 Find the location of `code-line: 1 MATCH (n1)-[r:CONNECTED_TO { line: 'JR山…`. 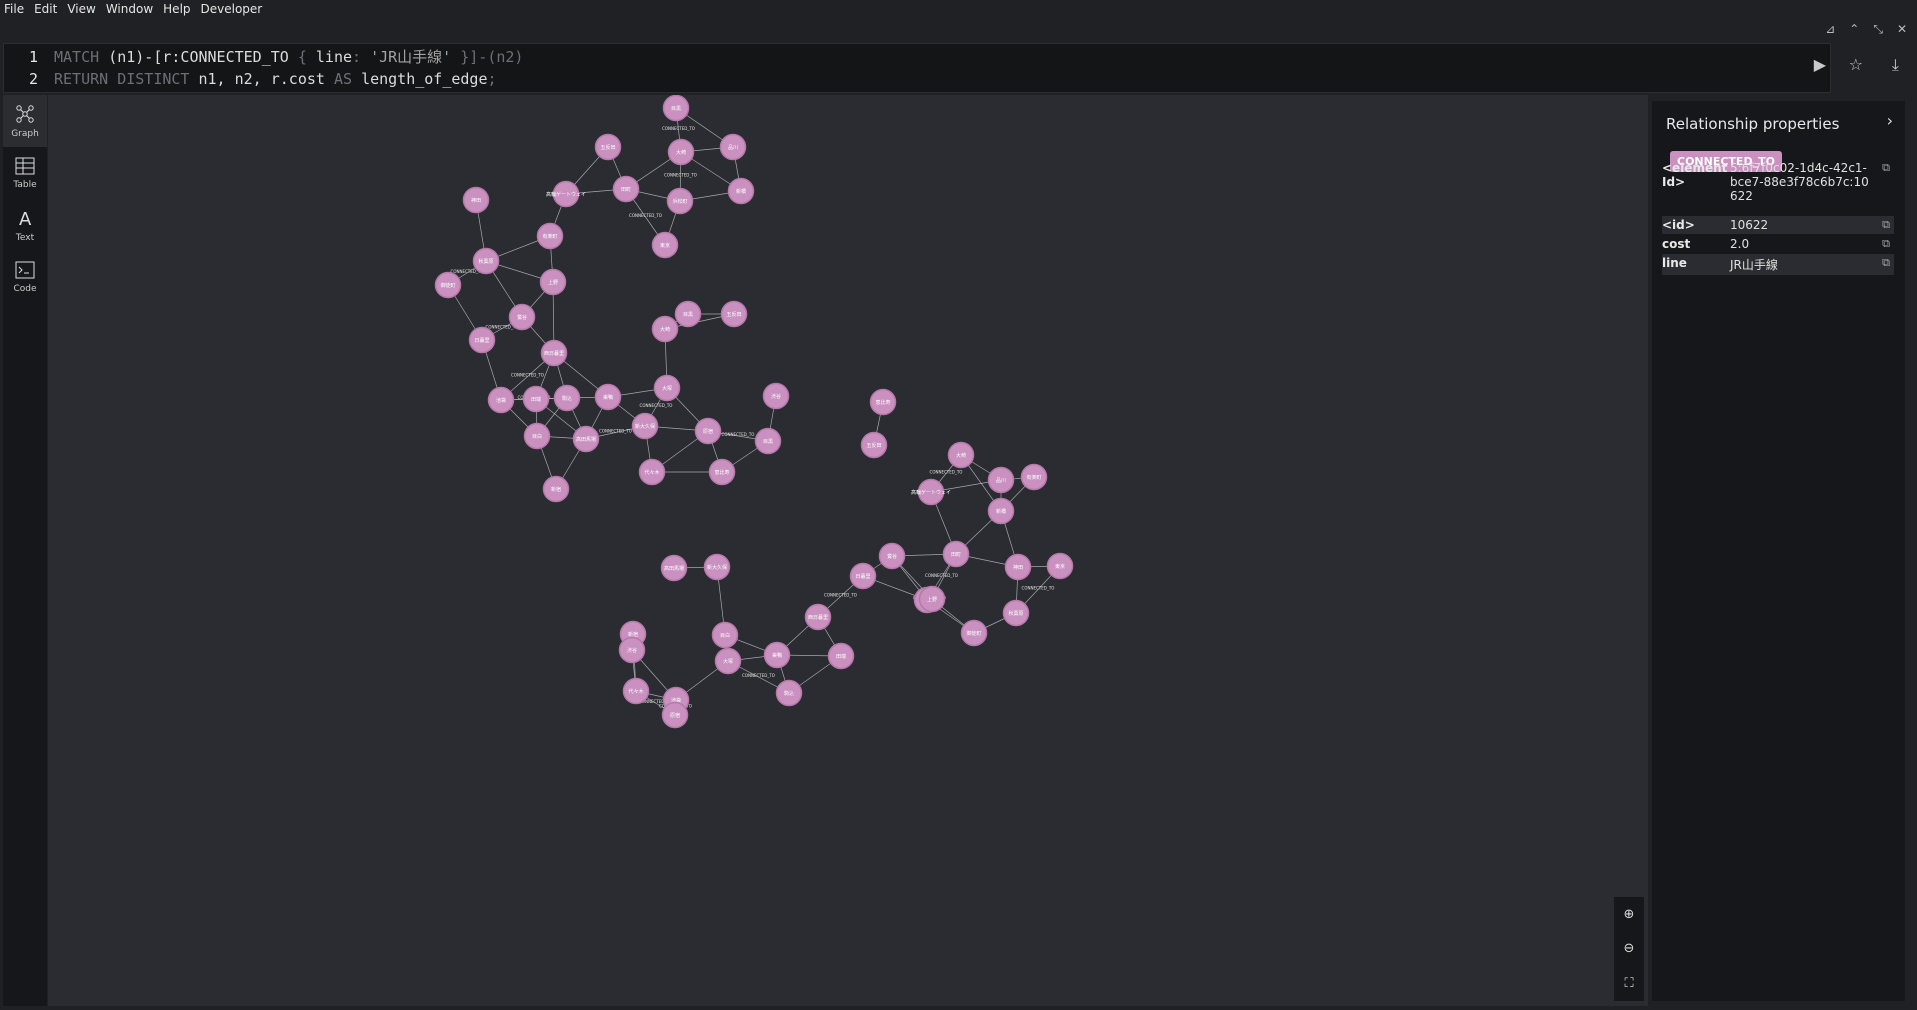

code-line: 1 MATCH (n1)-[r:CONNECTED_TO { line: 'JR山… is located at coordinates (264, 57).